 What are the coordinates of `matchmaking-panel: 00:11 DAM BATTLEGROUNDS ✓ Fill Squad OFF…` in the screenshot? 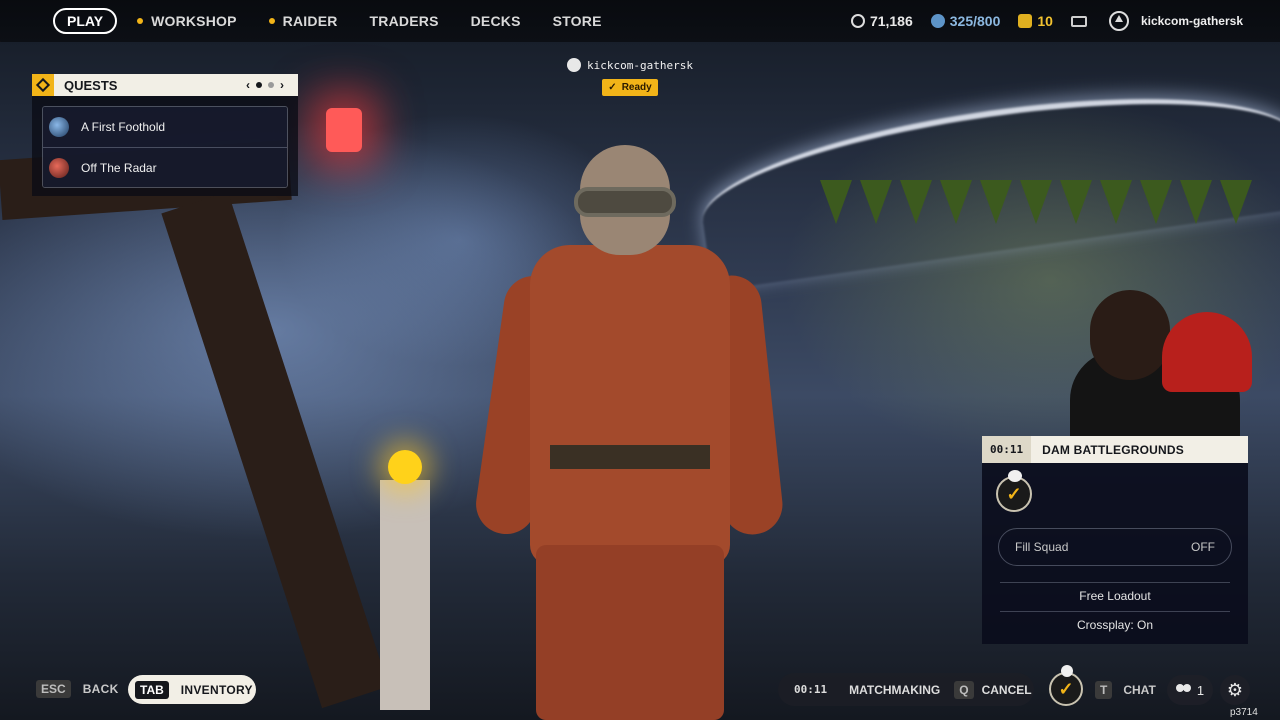 It's located at (1115, 540).